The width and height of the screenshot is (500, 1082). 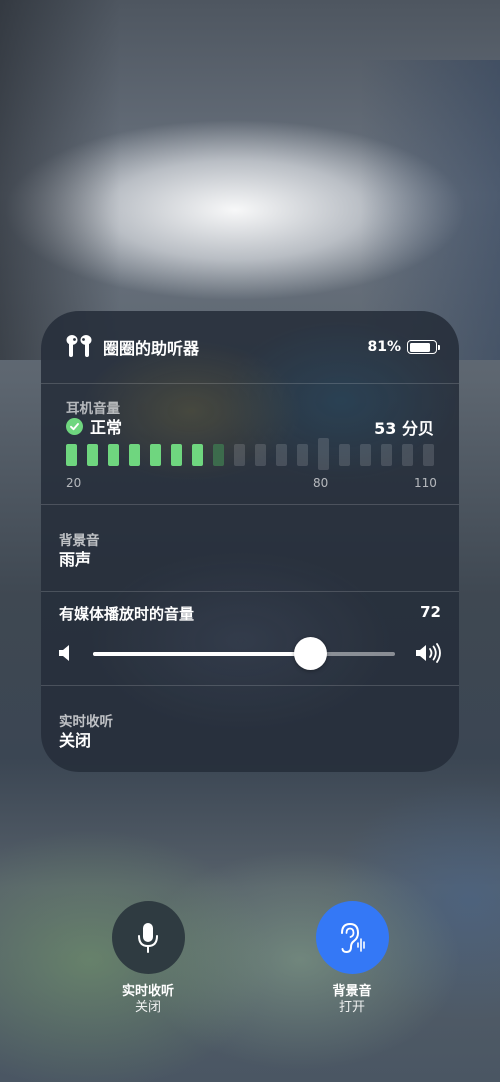 What do you see at coordinates (250, 548) in the screenshot?
I see `background-sounds-row: 背景音 雨声` at bounding box center [250, 548].